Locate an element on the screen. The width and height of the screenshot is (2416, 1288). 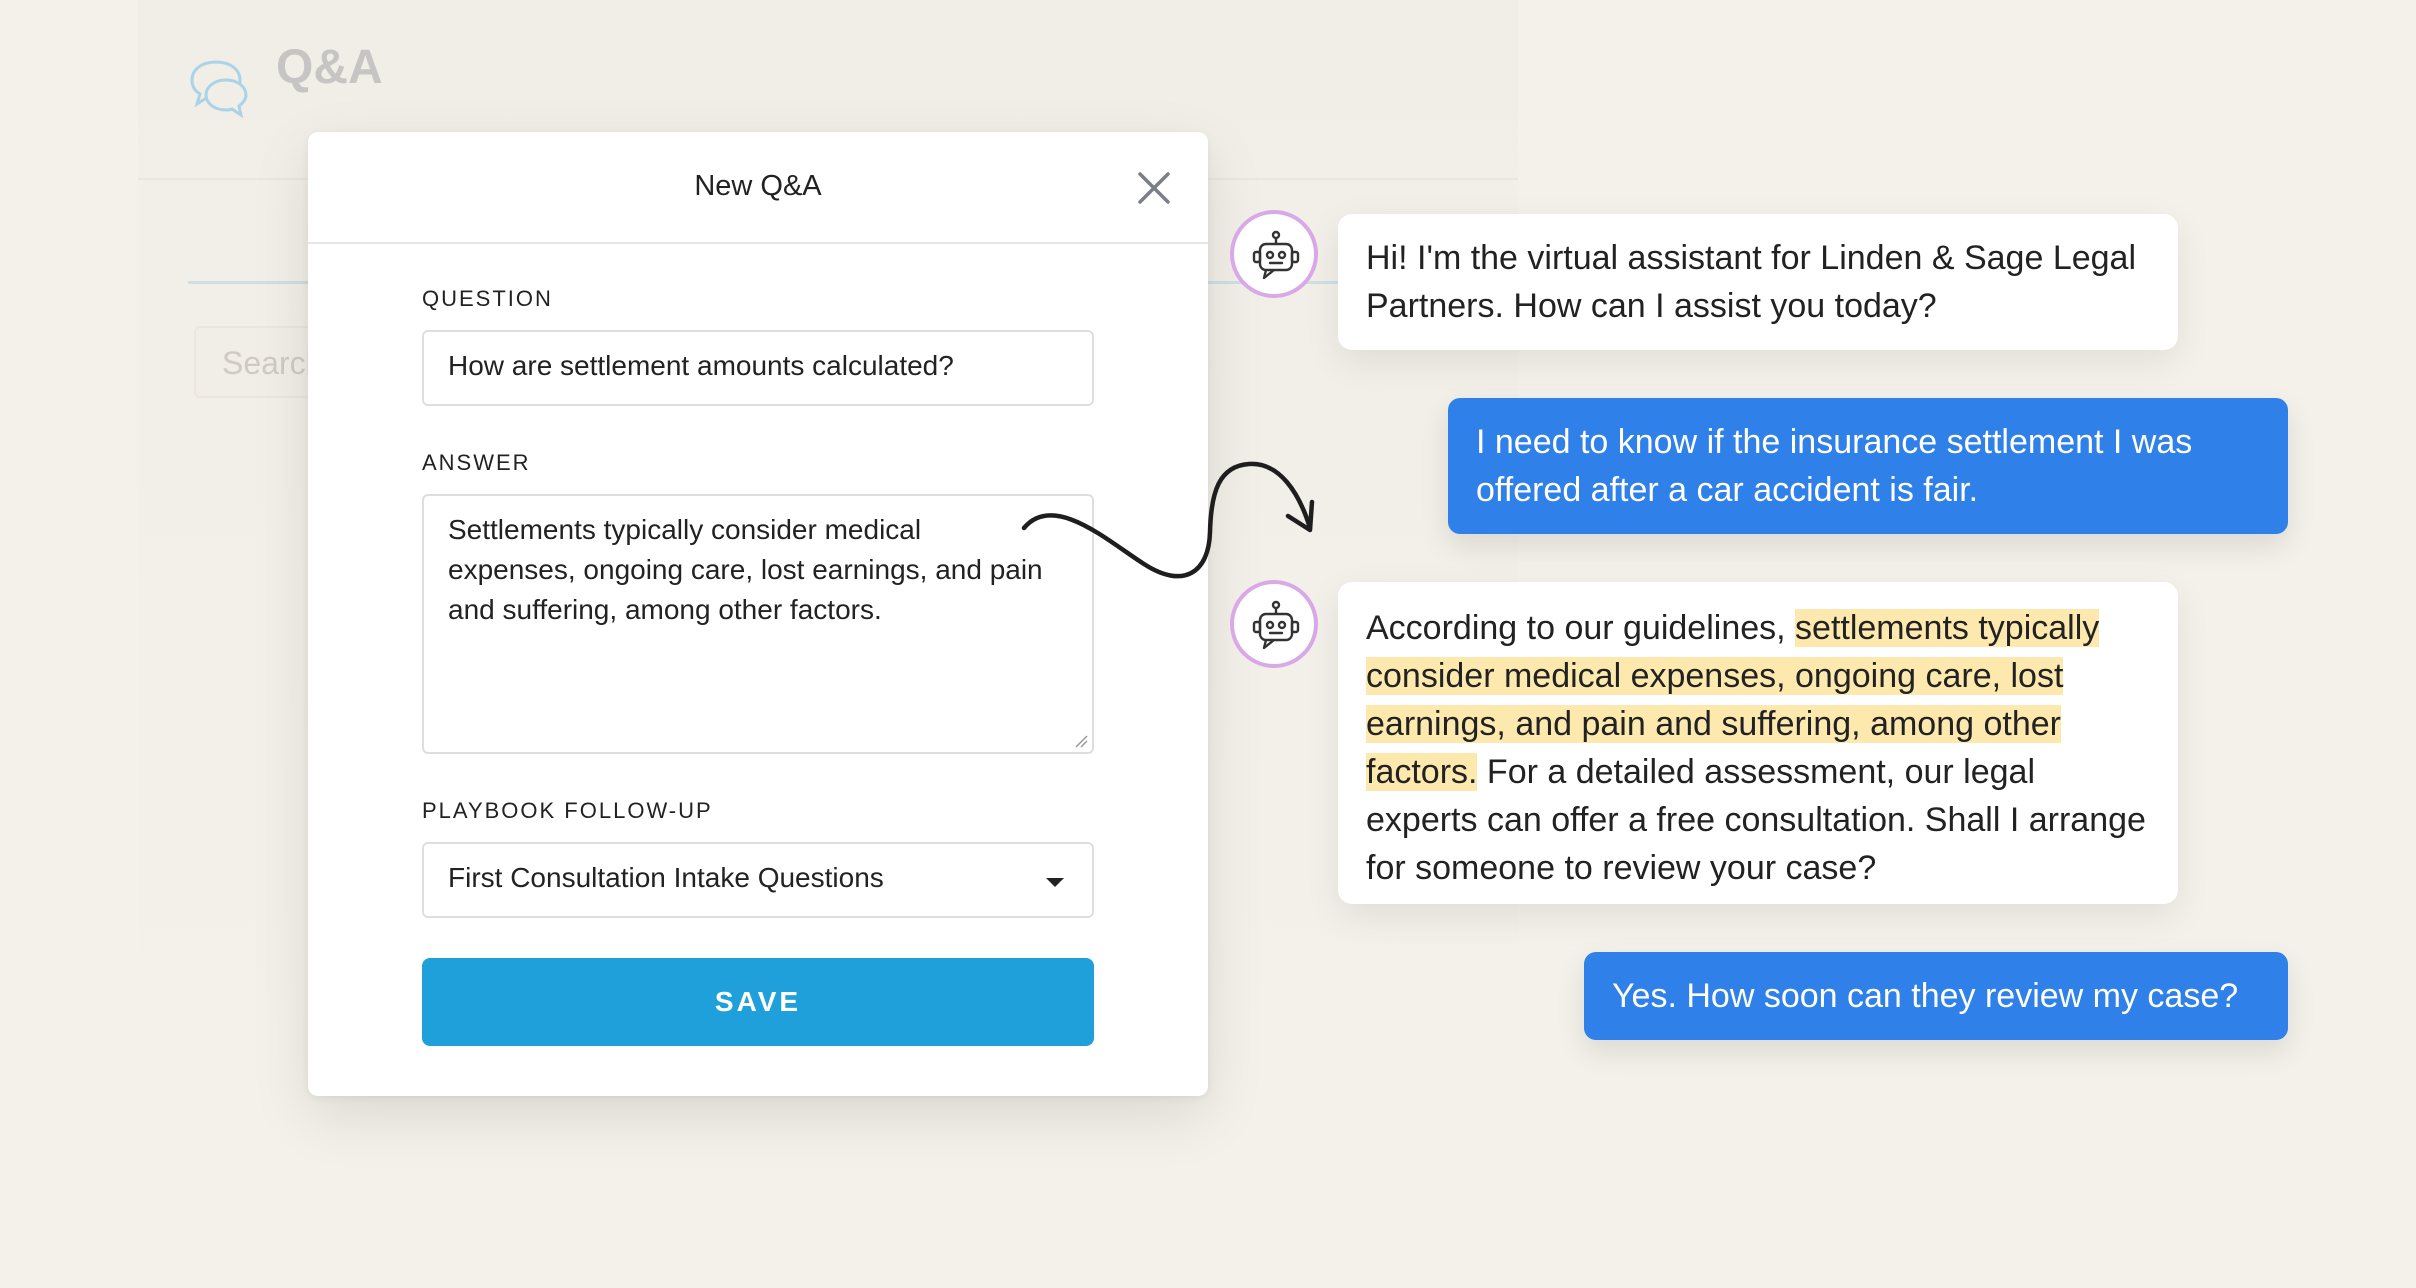
close-icon is located at coordinates (1154, 188).